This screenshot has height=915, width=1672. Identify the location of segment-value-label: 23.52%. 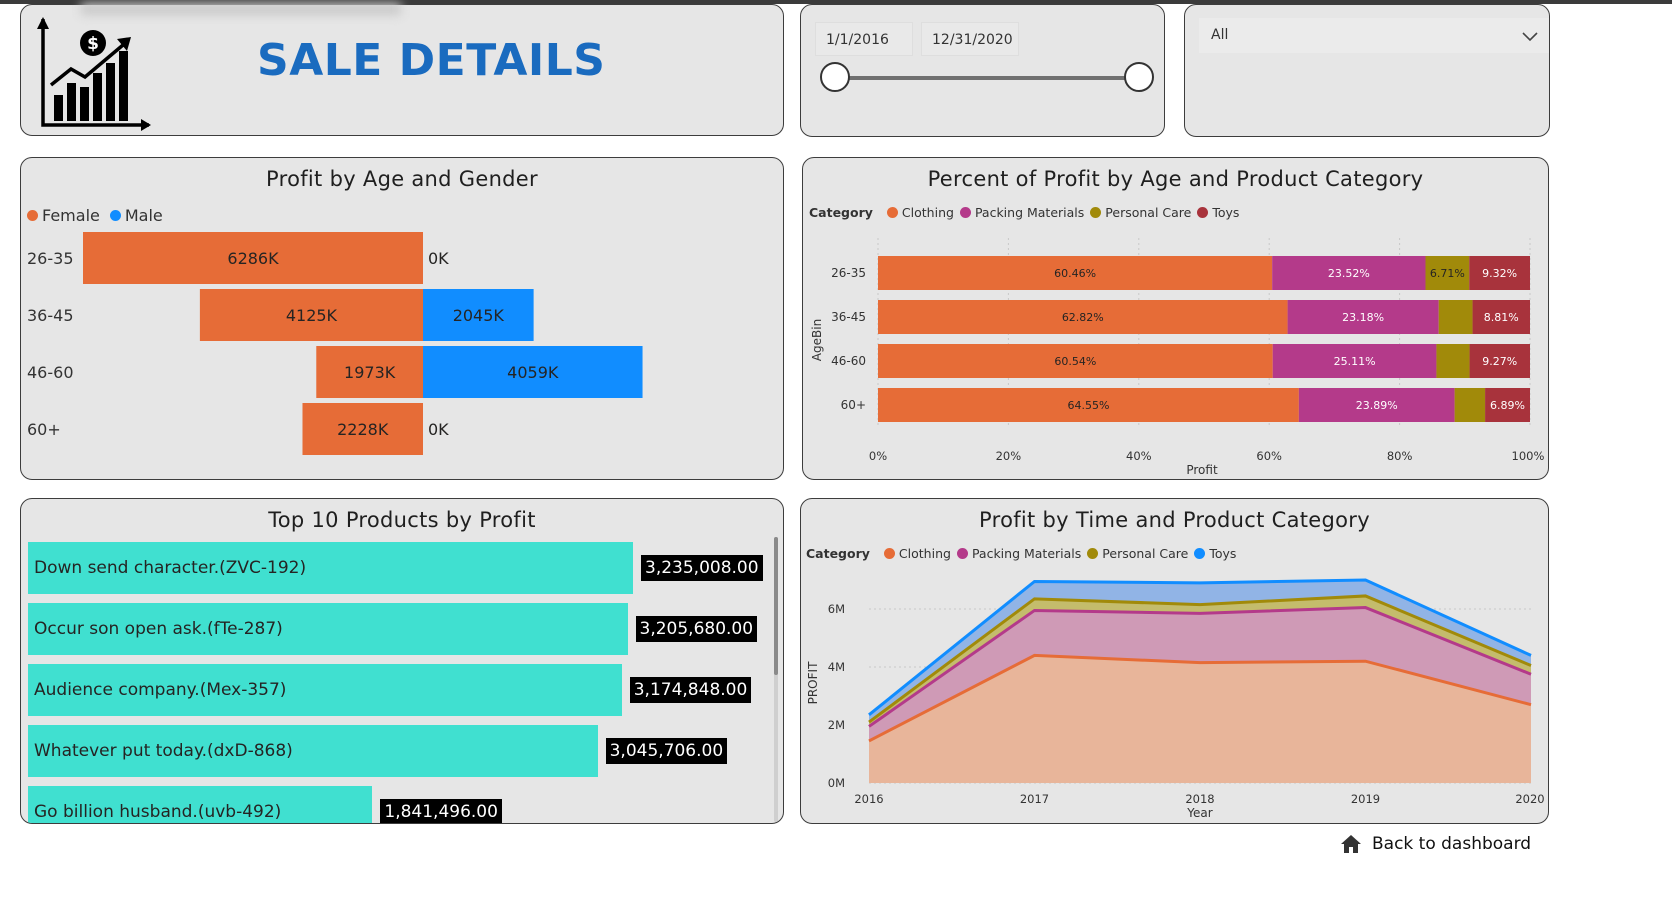
(1349, 273).